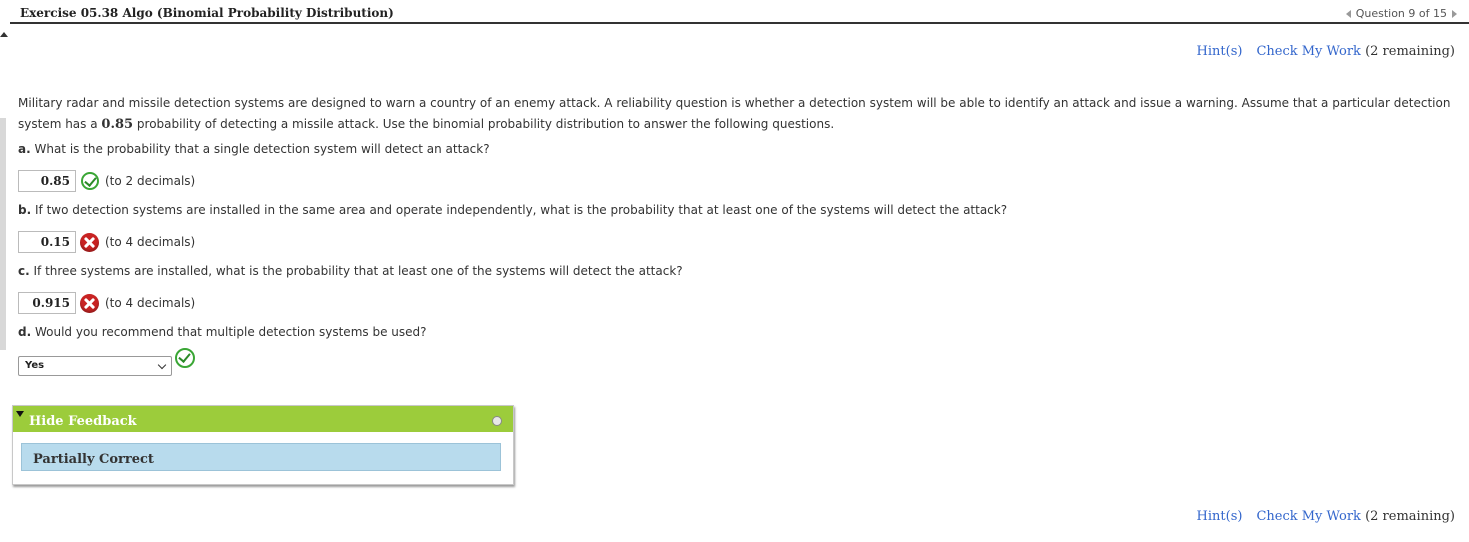 The height and width of the screenshot is (542, 1469). I want to click on left-up-arrow-icon, so click(4, 34).